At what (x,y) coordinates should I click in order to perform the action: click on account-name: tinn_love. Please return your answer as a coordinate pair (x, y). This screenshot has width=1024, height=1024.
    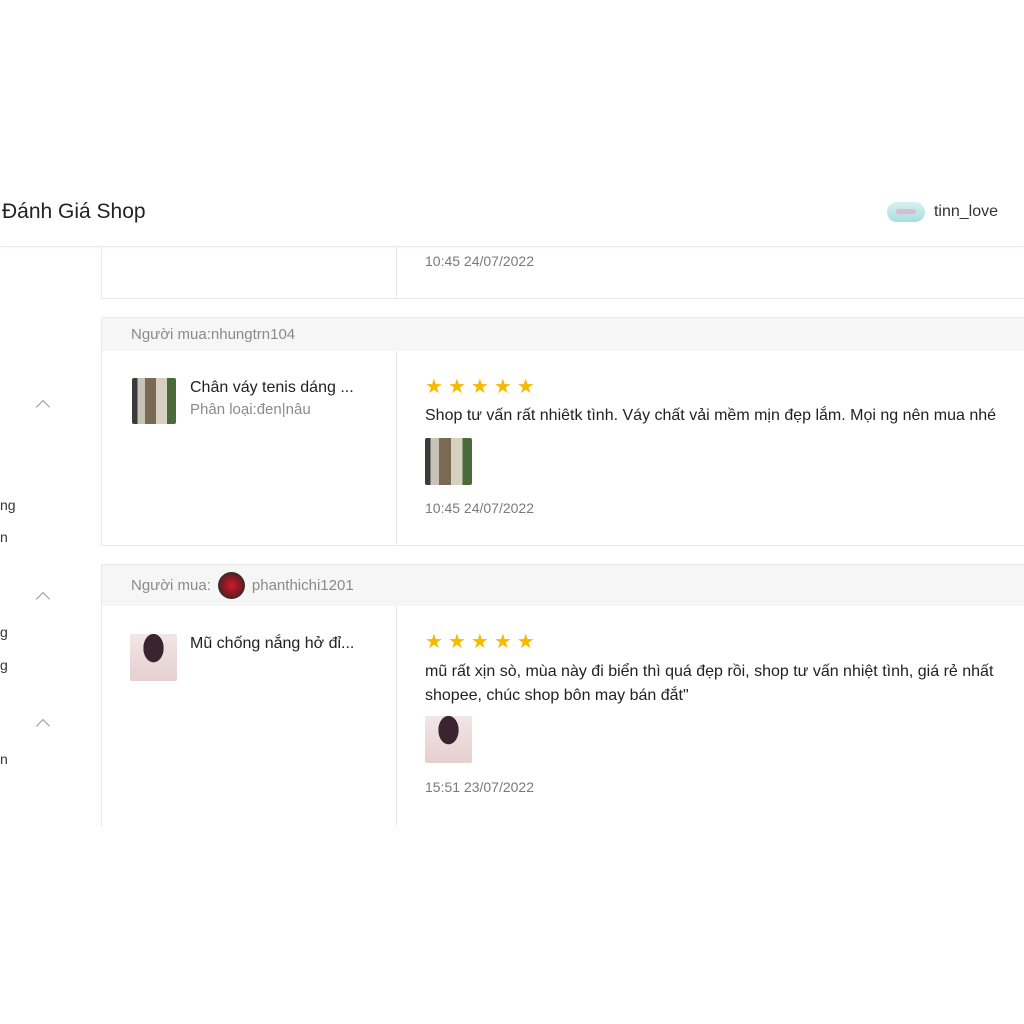
    Looking at the image, I should click on (966, 212).